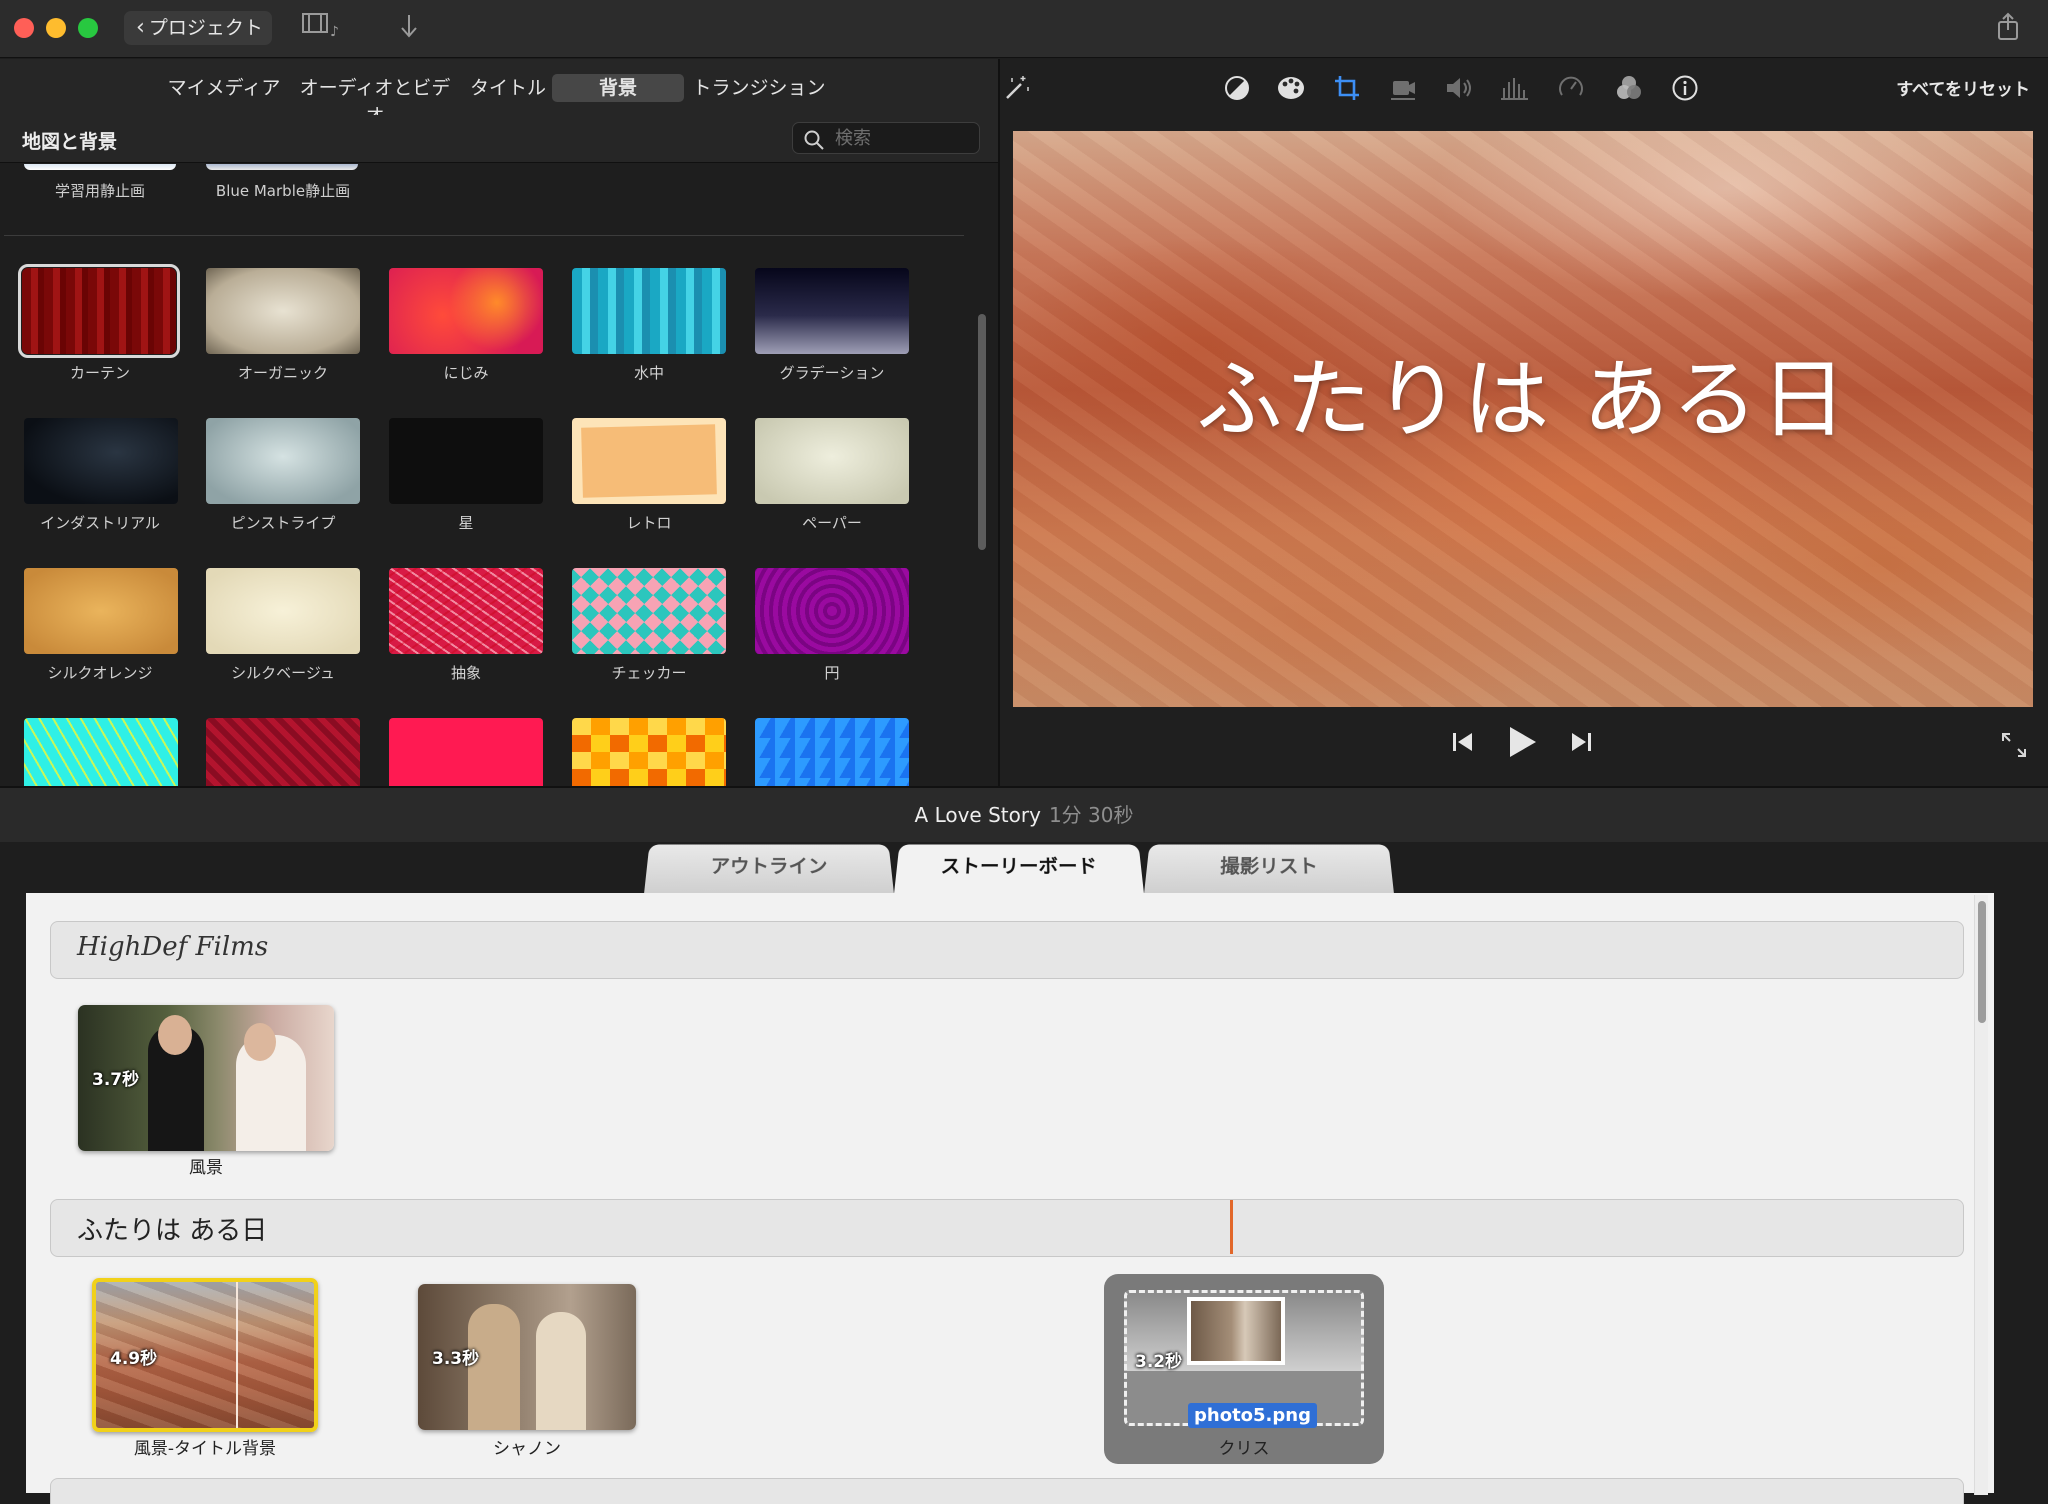  What do you see at coordinates (100, 523) in the screenshot?
I see `background-label: インダストリアル` at bounding box center [100, 523].